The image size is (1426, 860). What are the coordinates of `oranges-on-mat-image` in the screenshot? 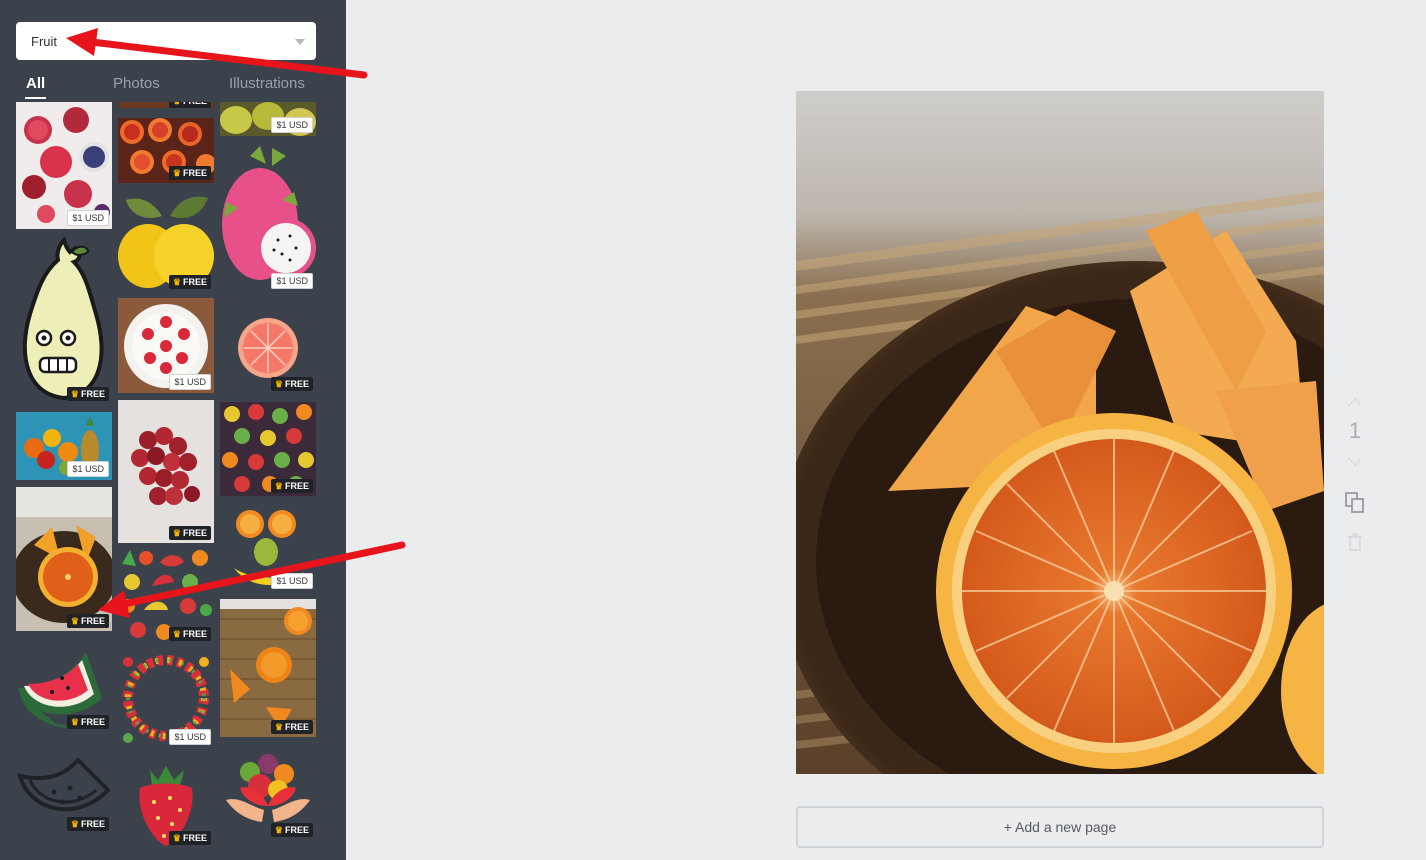 It's located at (268, 668).